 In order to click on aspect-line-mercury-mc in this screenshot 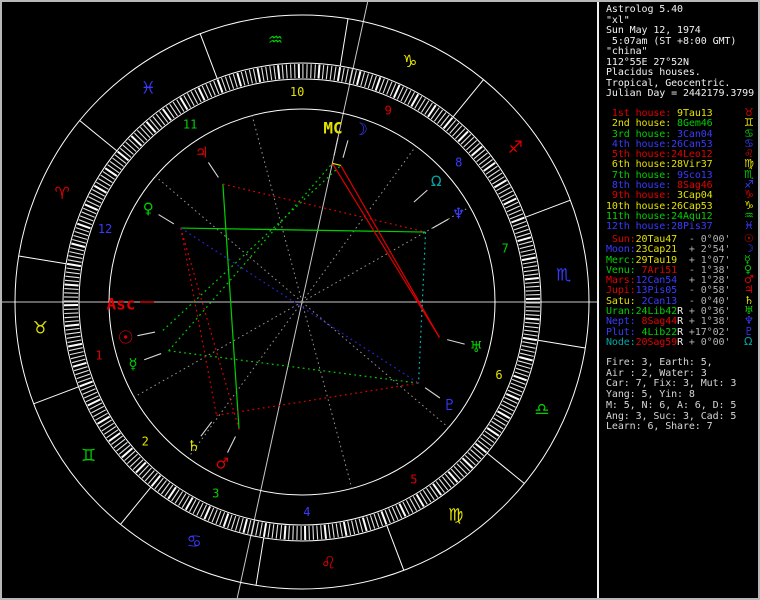, I will do `click(250, 257)`.